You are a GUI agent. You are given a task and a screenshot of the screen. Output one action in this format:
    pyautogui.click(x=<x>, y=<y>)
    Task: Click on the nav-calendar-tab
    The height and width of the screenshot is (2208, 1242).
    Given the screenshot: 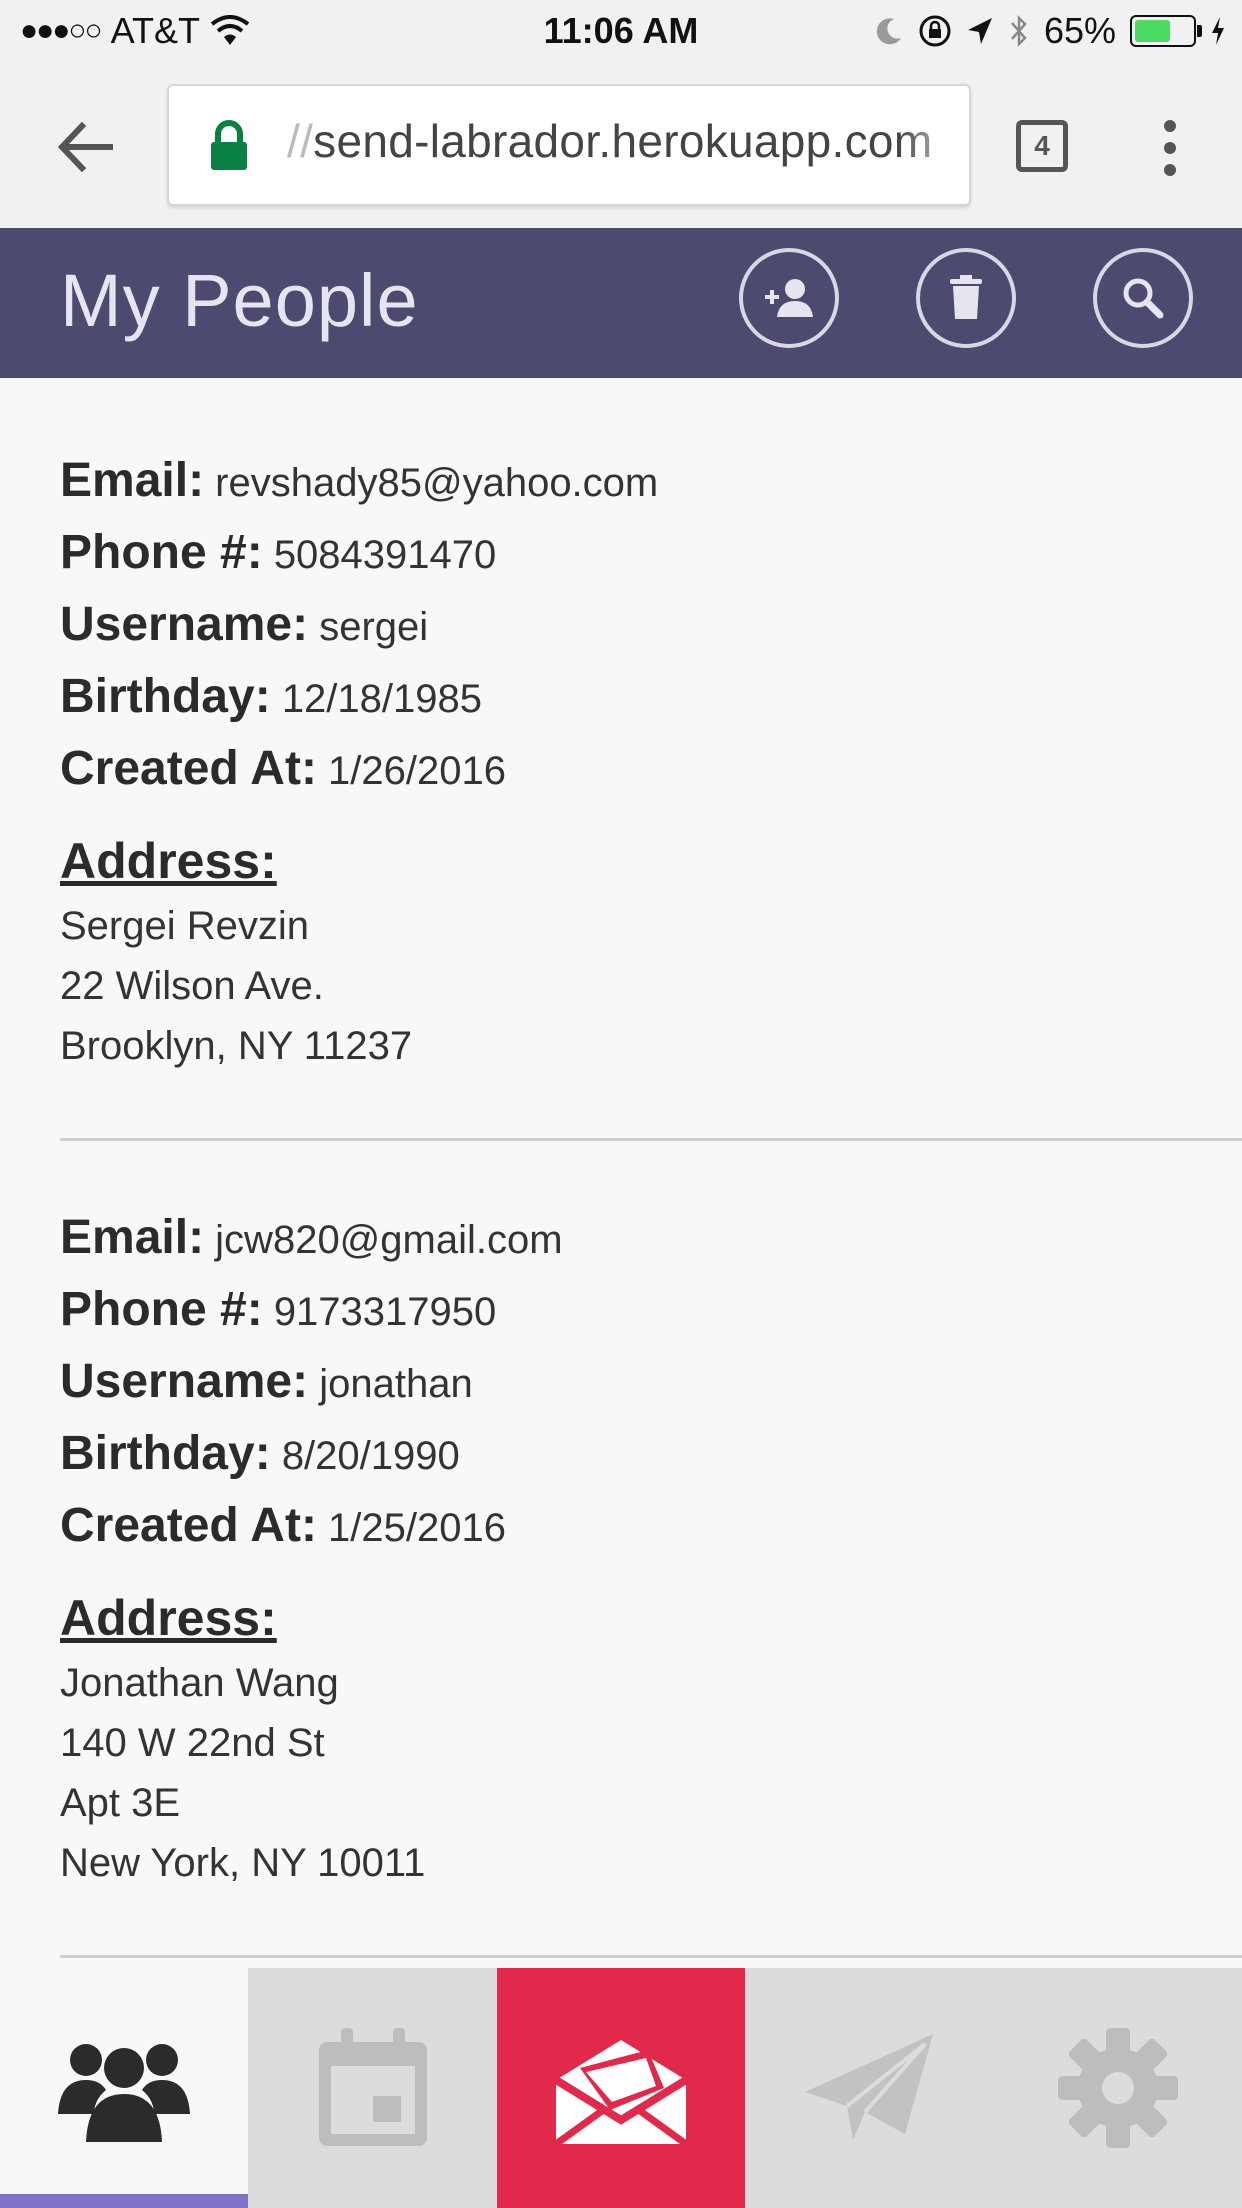 What is the action you would take?
    pyautogui.click(x=372, y=2088)
    